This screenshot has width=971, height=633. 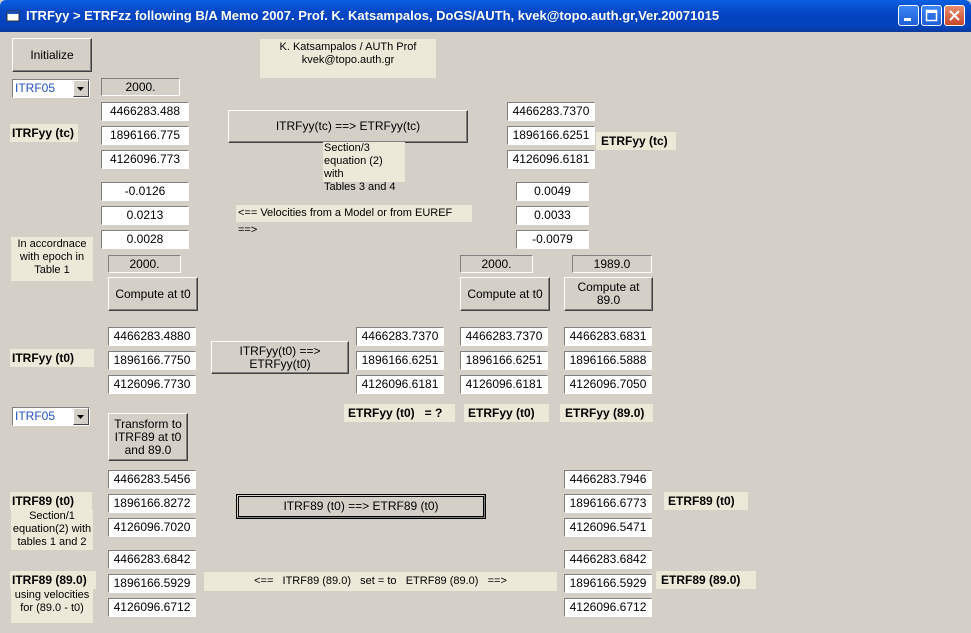 What do you see at coordinates (496, 264) in the screenshot?
I see `epoch-t0-right-field: 2000.` at bounding box center [496, 264].